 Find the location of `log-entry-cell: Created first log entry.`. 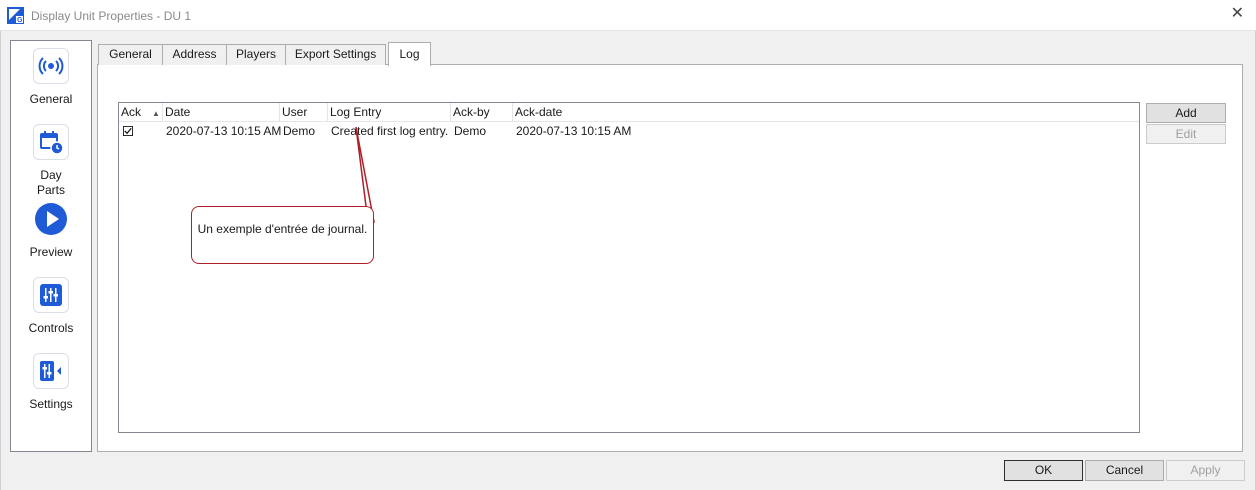

log-entry-cell: Created first log entry. is located at coordinates (390, 131).